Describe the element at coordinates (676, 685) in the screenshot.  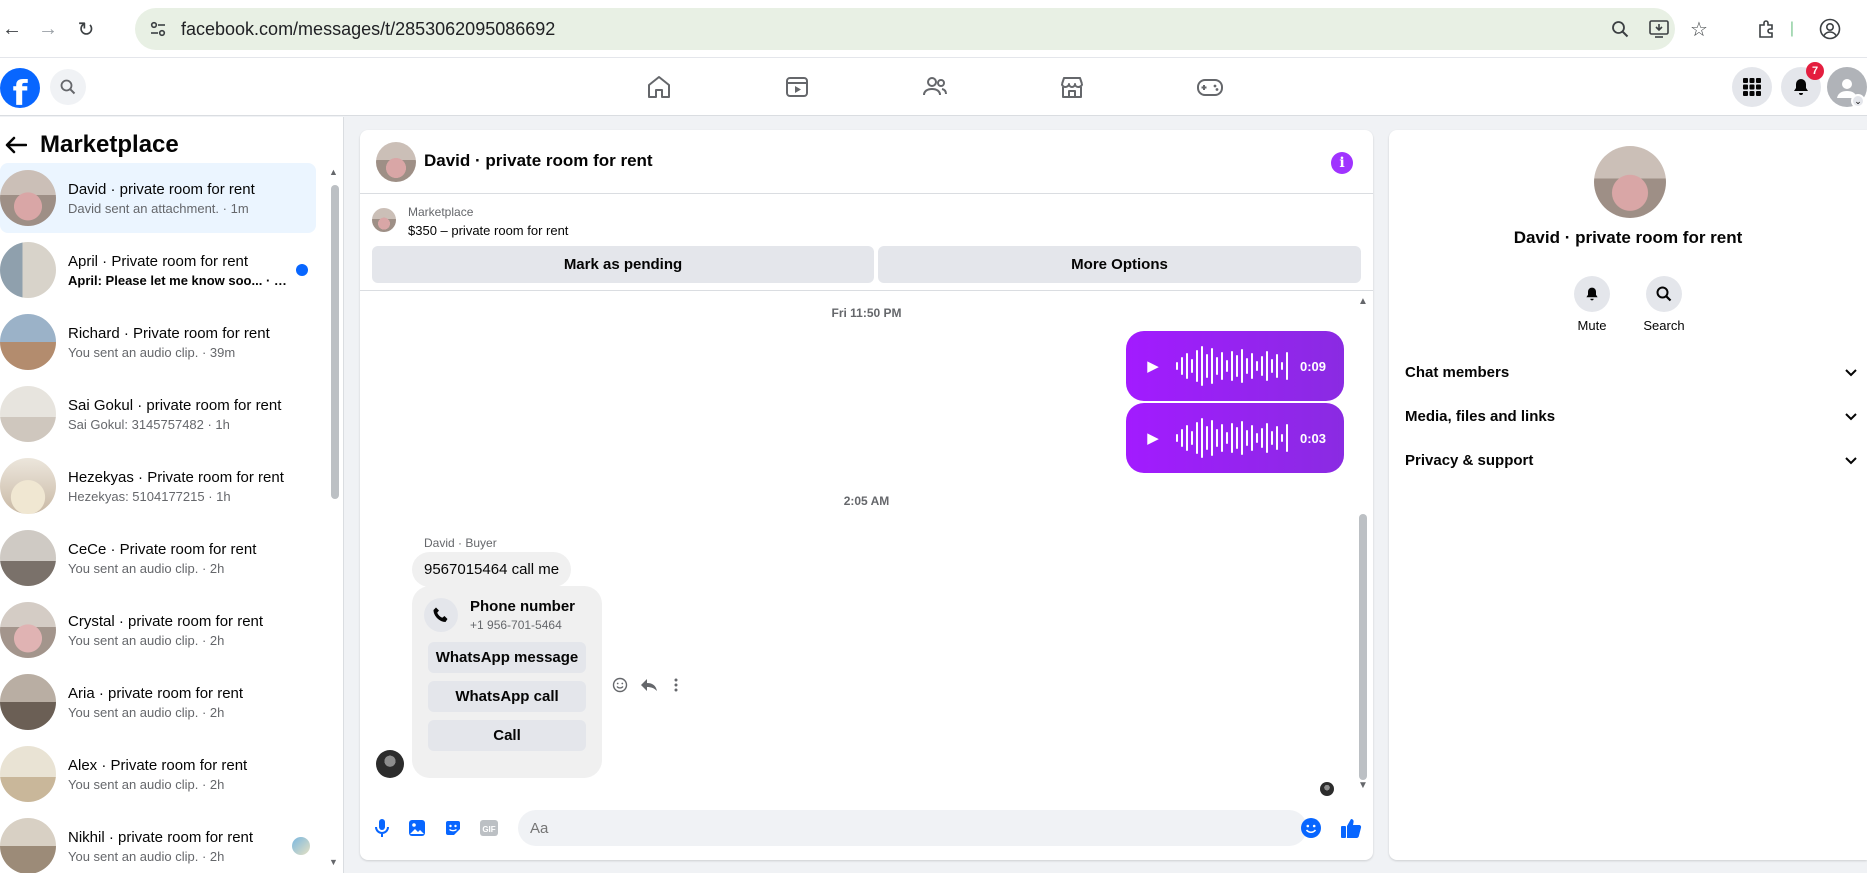
I see `more-actions-icon` at that location.